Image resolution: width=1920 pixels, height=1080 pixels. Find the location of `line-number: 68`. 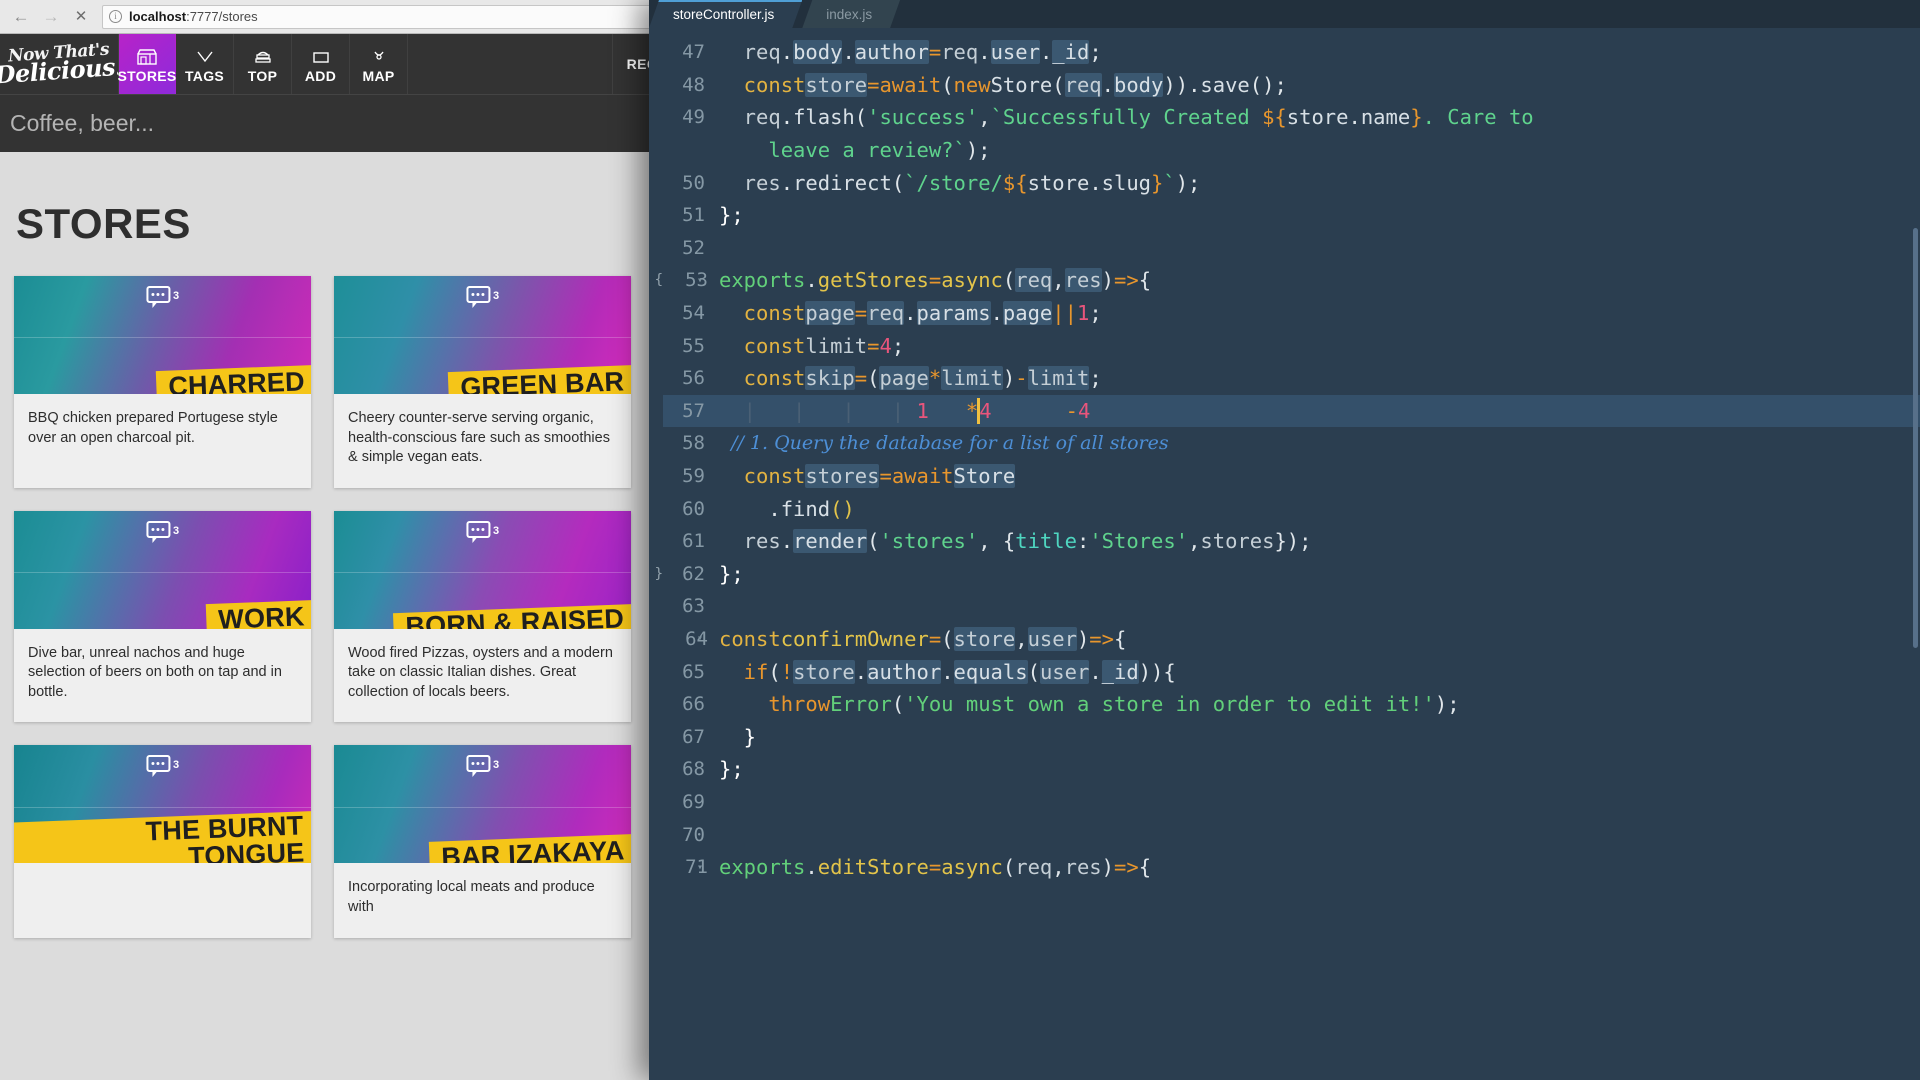

line-number: 68 is located at coordinates (693, 769).